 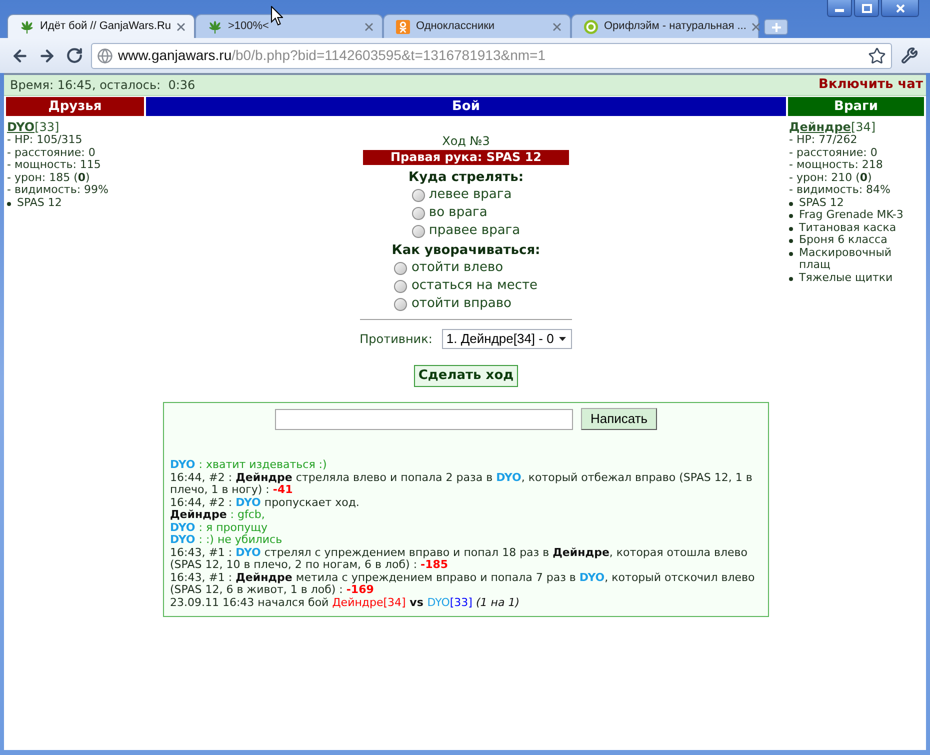 What do you see at coordinates (877, 55) in the screenshot?
I see `bookmark-star-icon` at bounding box center [877, 55].